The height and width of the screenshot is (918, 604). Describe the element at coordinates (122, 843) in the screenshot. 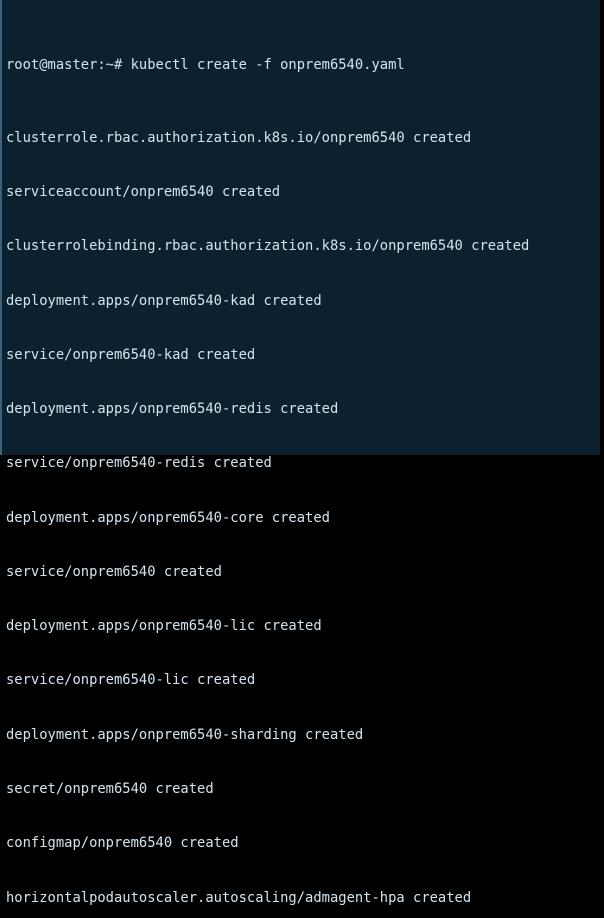

I see `create-output-line: configmap/onprem6540 created` at that location.